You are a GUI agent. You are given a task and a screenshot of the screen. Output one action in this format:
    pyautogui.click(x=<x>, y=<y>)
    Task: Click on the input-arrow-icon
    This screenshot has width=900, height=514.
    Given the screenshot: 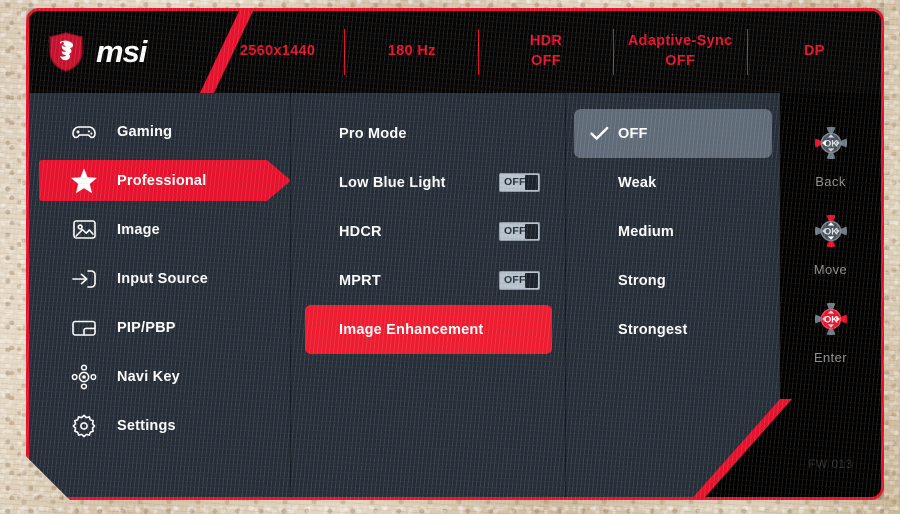 What is the action you would take?
    pyautogui.click(x=84, y=279)
    